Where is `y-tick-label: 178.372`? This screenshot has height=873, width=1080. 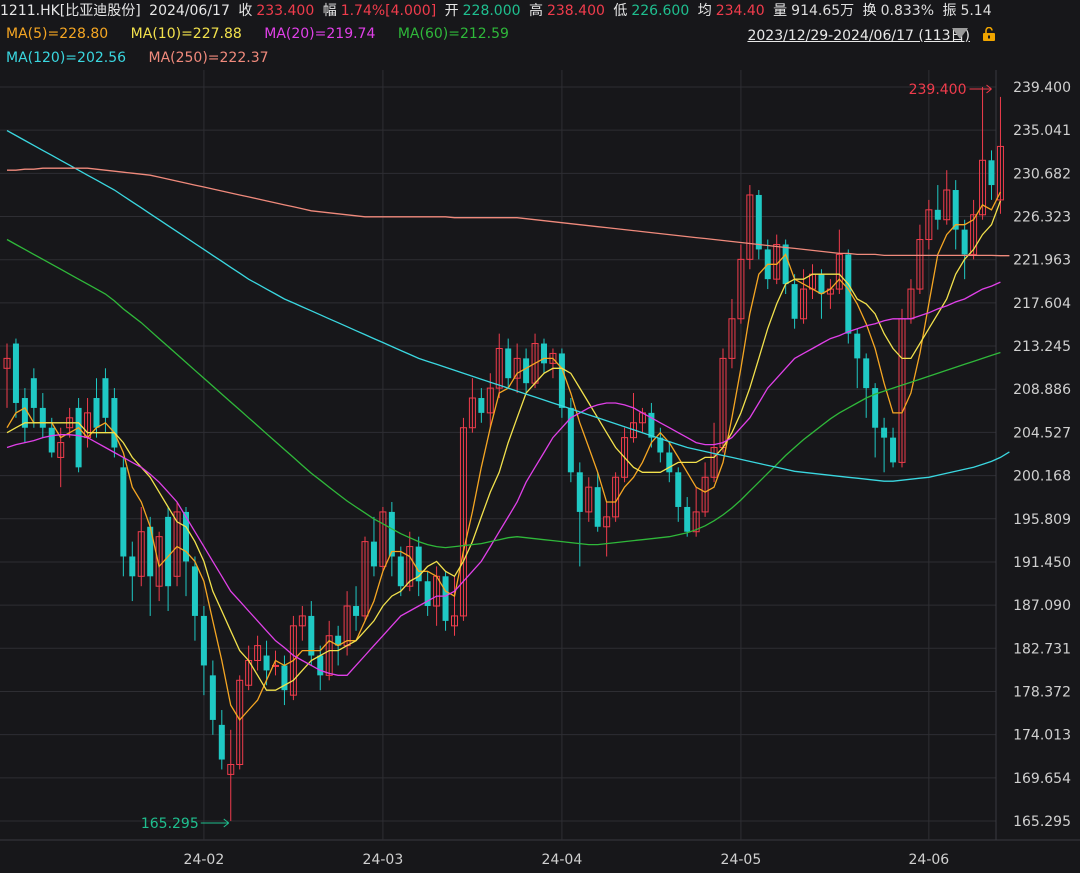
y-tick-label: 178.372 is located at coordinates (1042, 692).